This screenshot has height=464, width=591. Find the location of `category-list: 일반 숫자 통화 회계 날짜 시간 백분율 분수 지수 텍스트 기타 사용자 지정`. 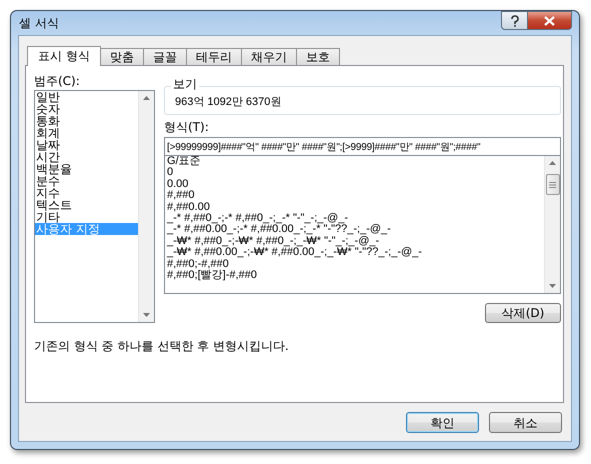

category-list: 일반 숫자 통화 회계 날짜 시간 백분율 분수 지수 텍스트 기타 사용자 지정 is located at coordinates (94, 206).